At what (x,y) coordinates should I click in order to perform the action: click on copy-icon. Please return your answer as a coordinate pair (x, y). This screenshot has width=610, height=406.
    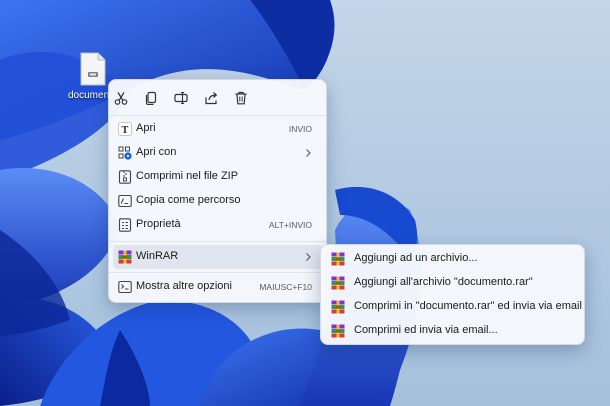
    Looking at the image, I should click on (151, 98).